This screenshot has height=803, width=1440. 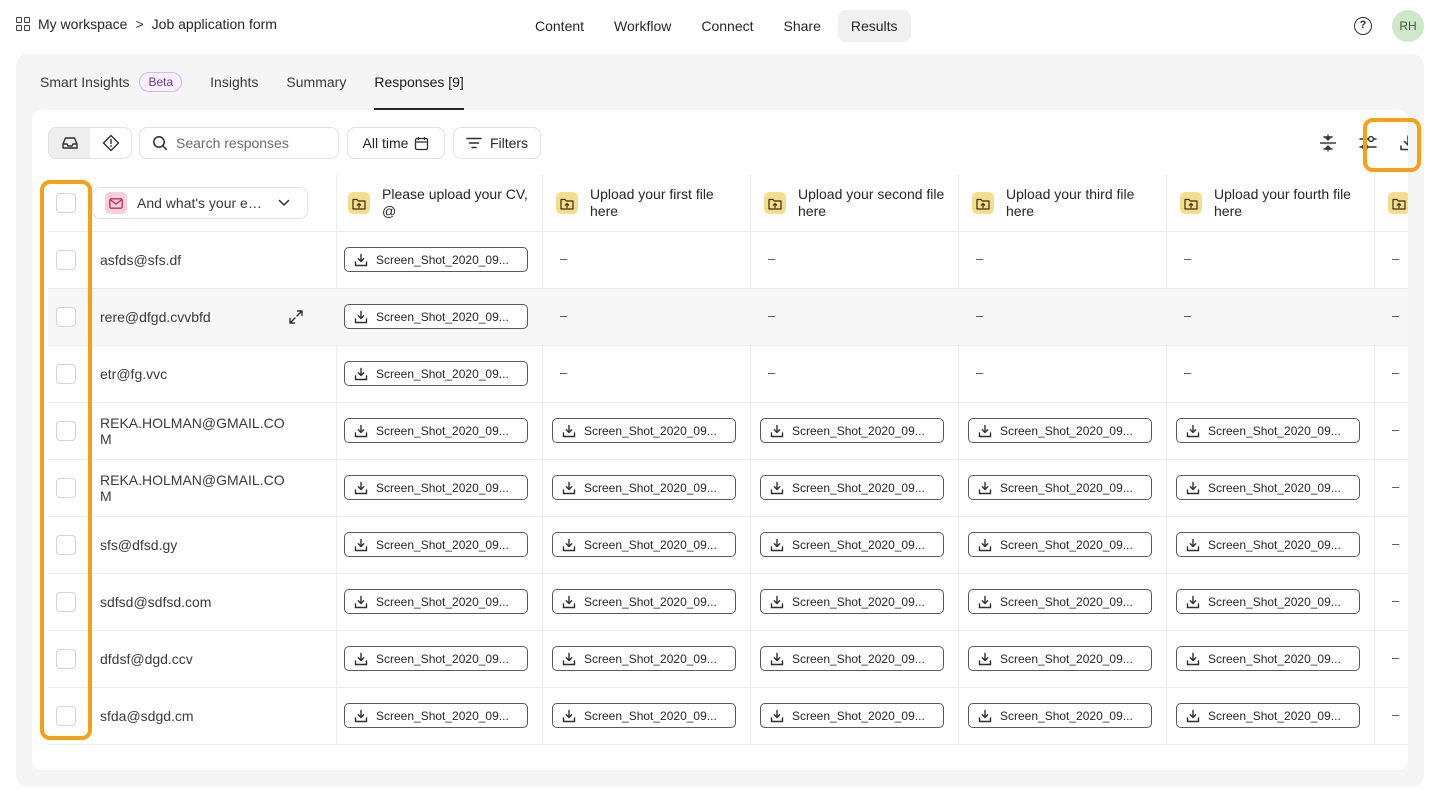 I want to click on time-range-button: All time, so click(x=396, y=143).